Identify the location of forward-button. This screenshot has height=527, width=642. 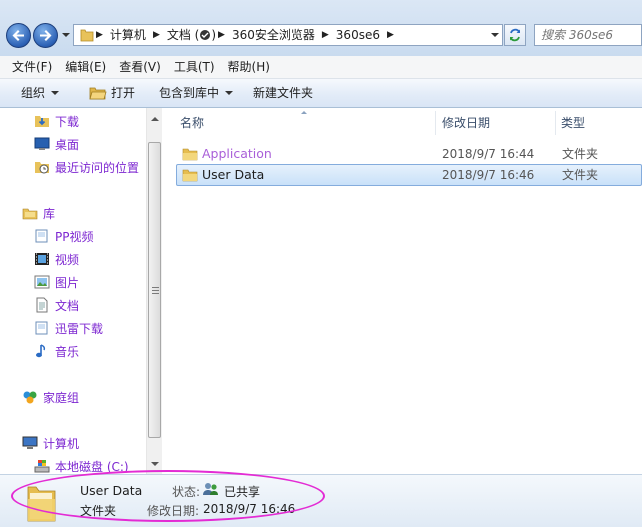
(45, 35).